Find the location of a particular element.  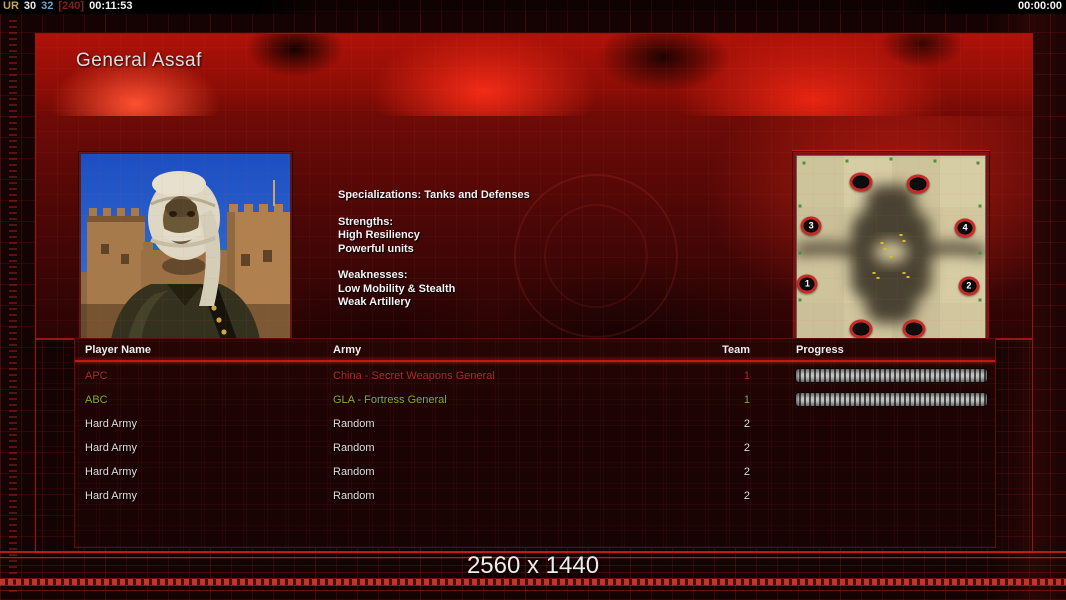

info-line: Weak Artillery is located at coordinates (374, 302).